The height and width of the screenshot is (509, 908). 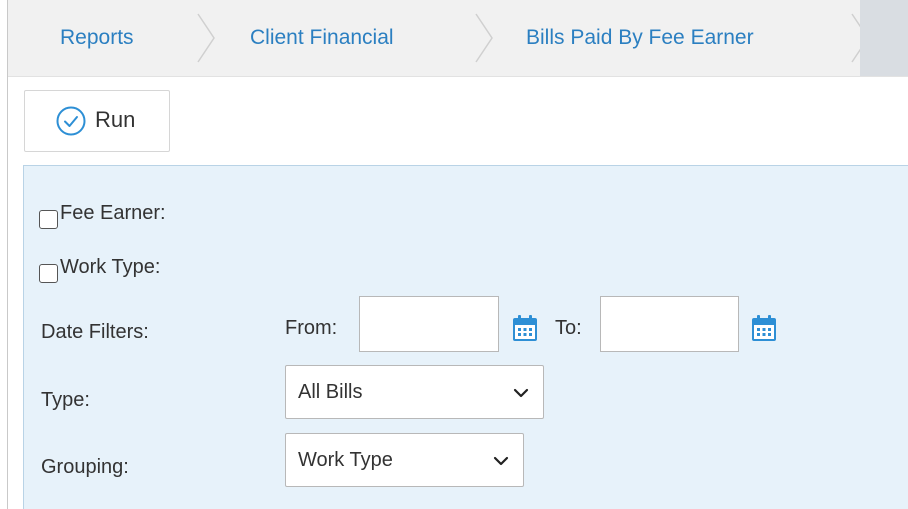 What do you see at coordinates (764, 328) in the screenshot?
I see `to-calendar-icon` at bounding box center [764, 328].